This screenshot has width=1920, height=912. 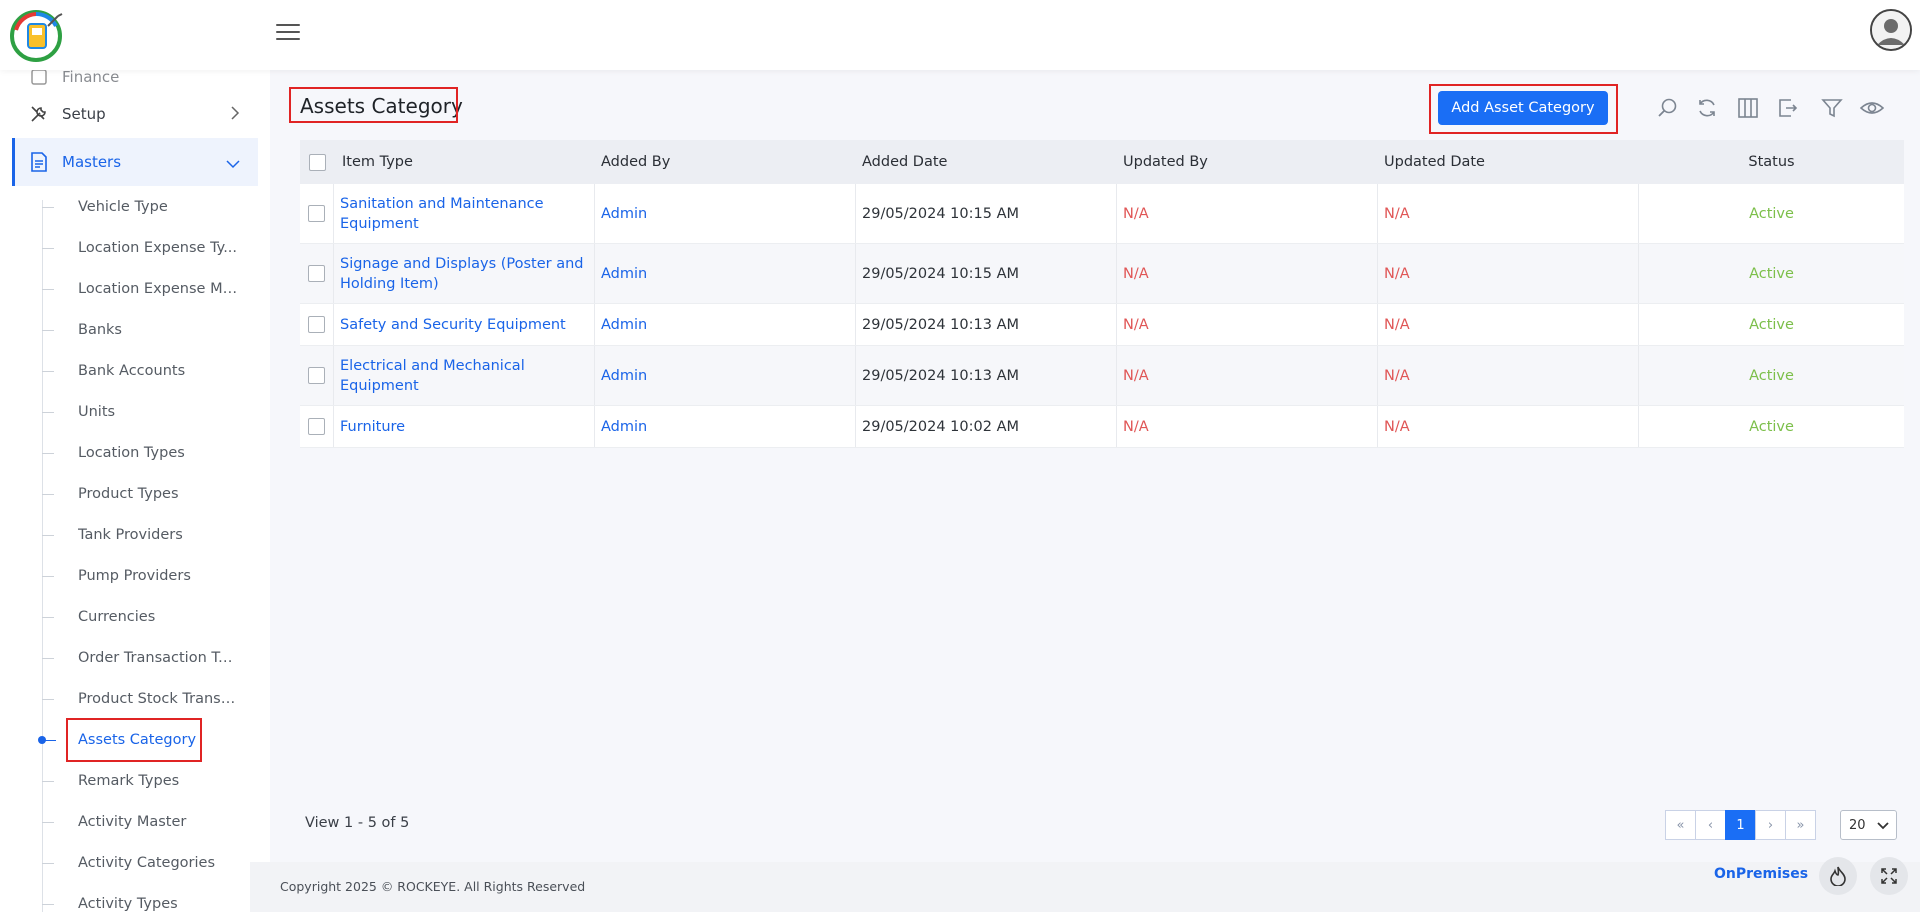 I want to click on sidebar-subitem-label: Currencies, so click(x=117, y=617).